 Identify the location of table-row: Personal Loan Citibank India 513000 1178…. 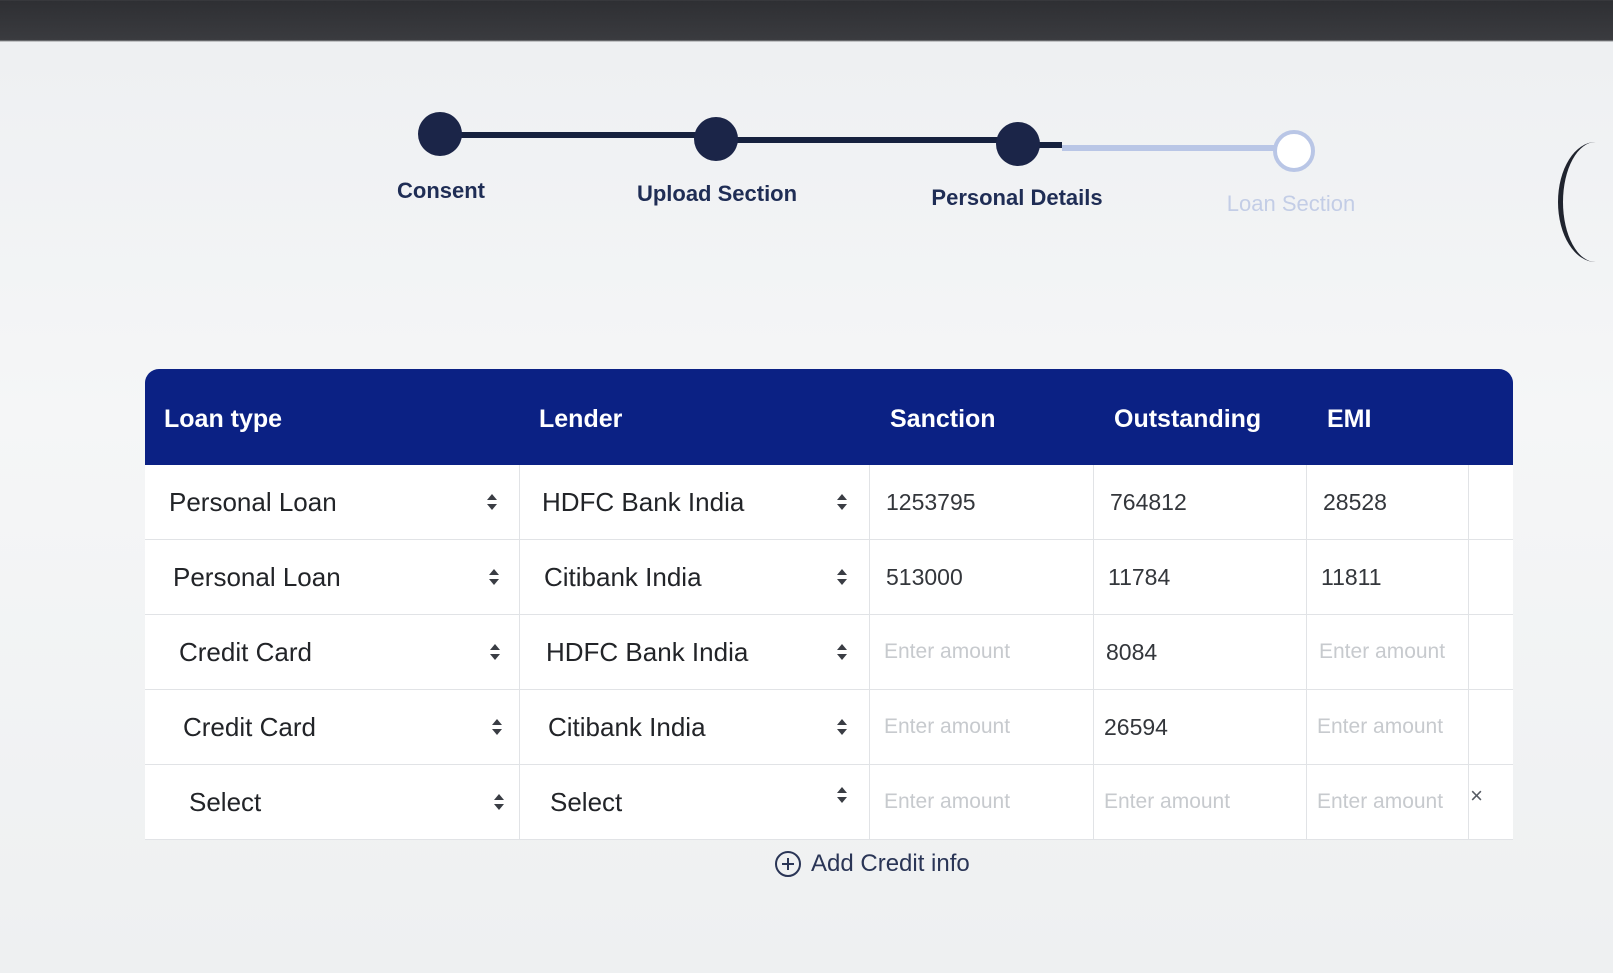
(829, 577).